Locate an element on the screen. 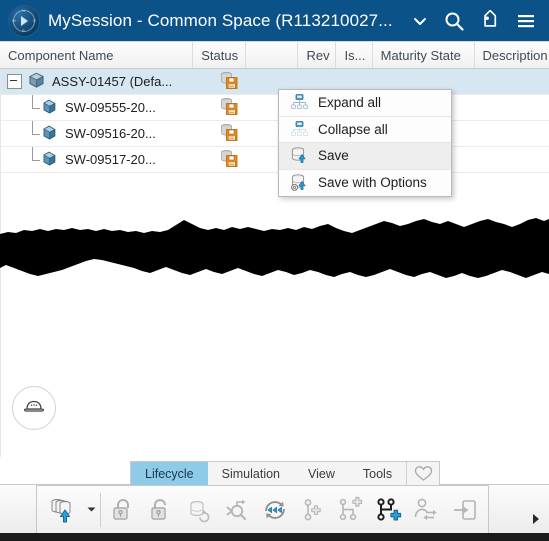  tab-tools: Tools is located at coordinates (377, 473).